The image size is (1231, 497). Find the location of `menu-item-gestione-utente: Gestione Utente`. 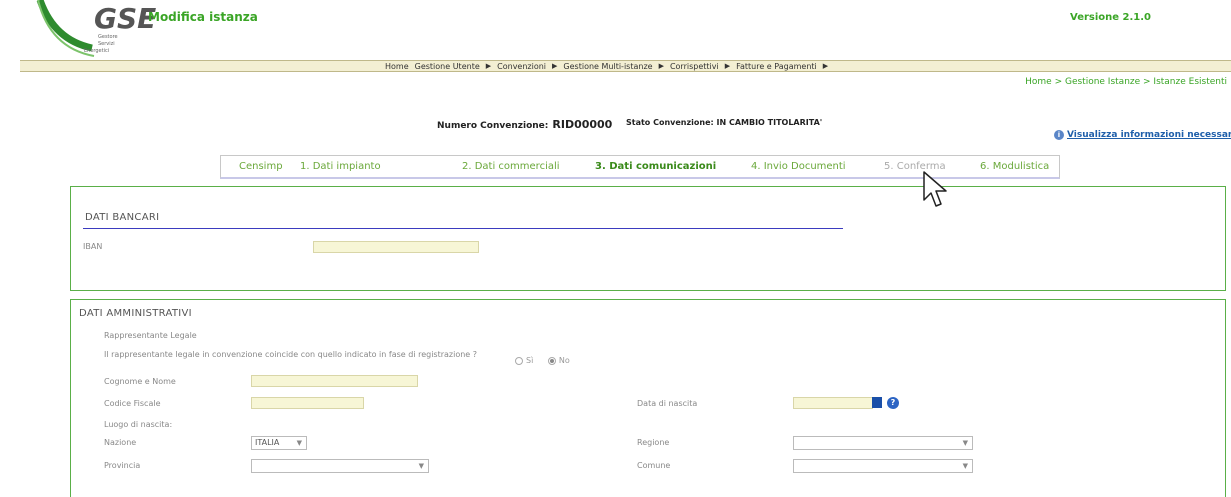

menu-item-gestione-utente: Gestione Utente is located at coordinates (447, 66).